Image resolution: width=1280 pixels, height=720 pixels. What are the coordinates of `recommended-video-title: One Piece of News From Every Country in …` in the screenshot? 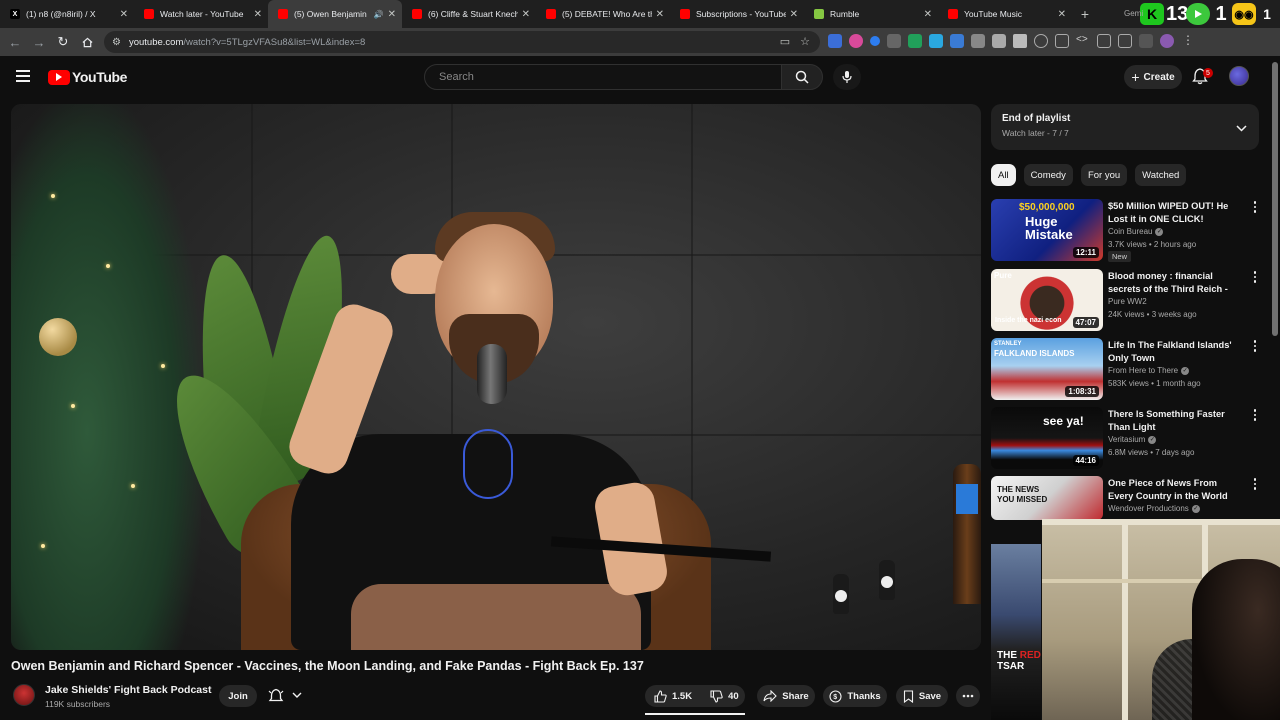 It's located at (1176, 489).